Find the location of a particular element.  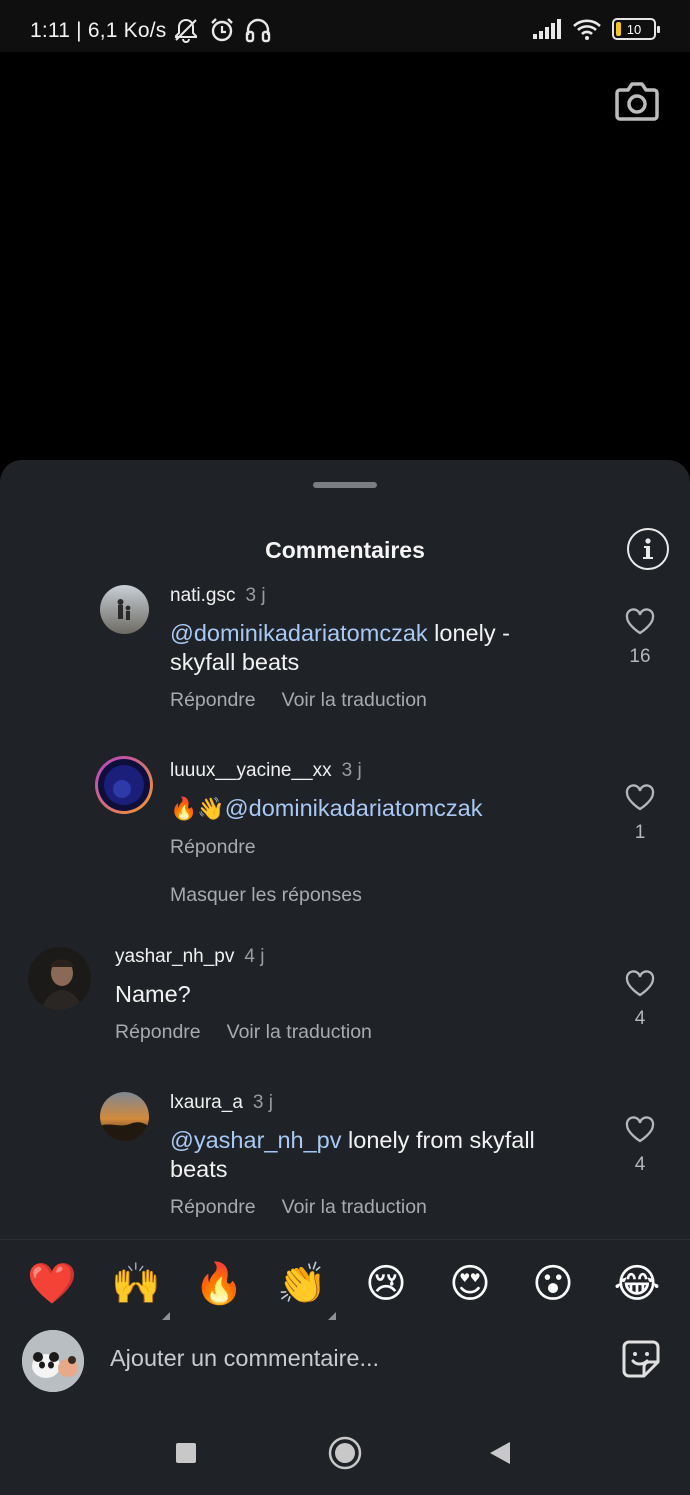

like-count: 16 is located at coordinates (640, 656).